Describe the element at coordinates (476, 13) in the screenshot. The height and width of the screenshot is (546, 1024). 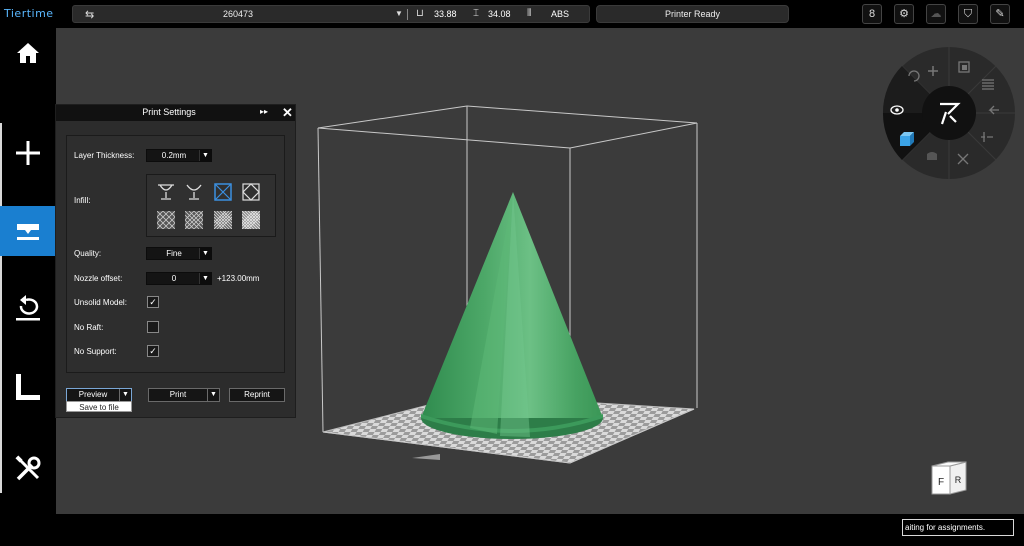
I see `bed-temp-icon: ⌶` at that location.